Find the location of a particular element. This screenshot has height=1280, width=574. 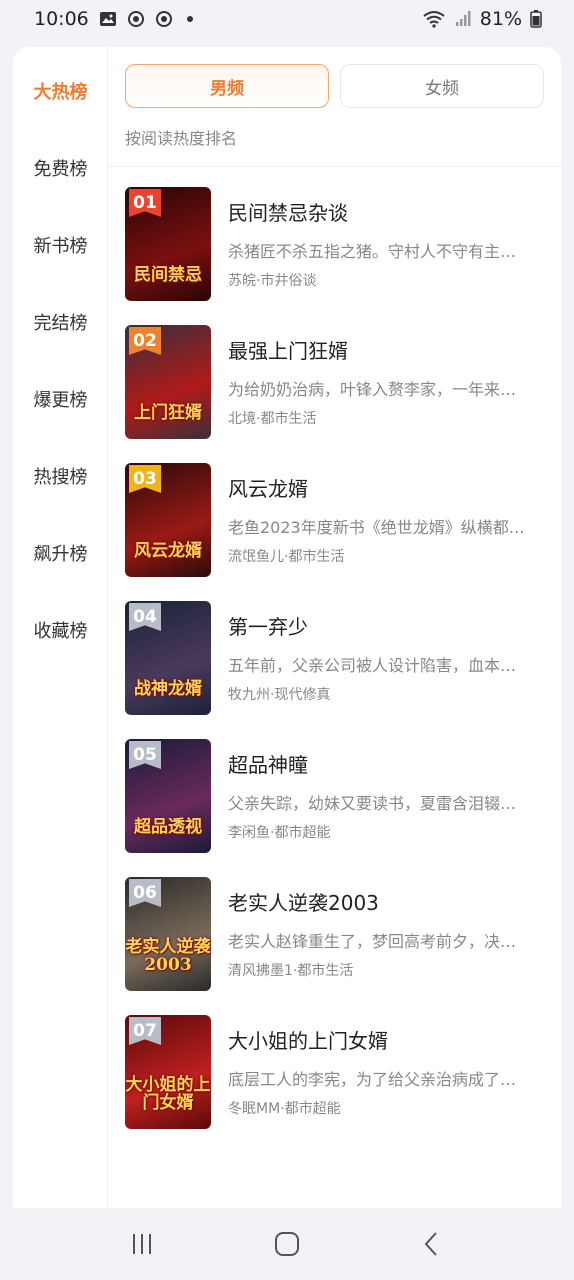

home-icon is located at coordinates (286, 1244).